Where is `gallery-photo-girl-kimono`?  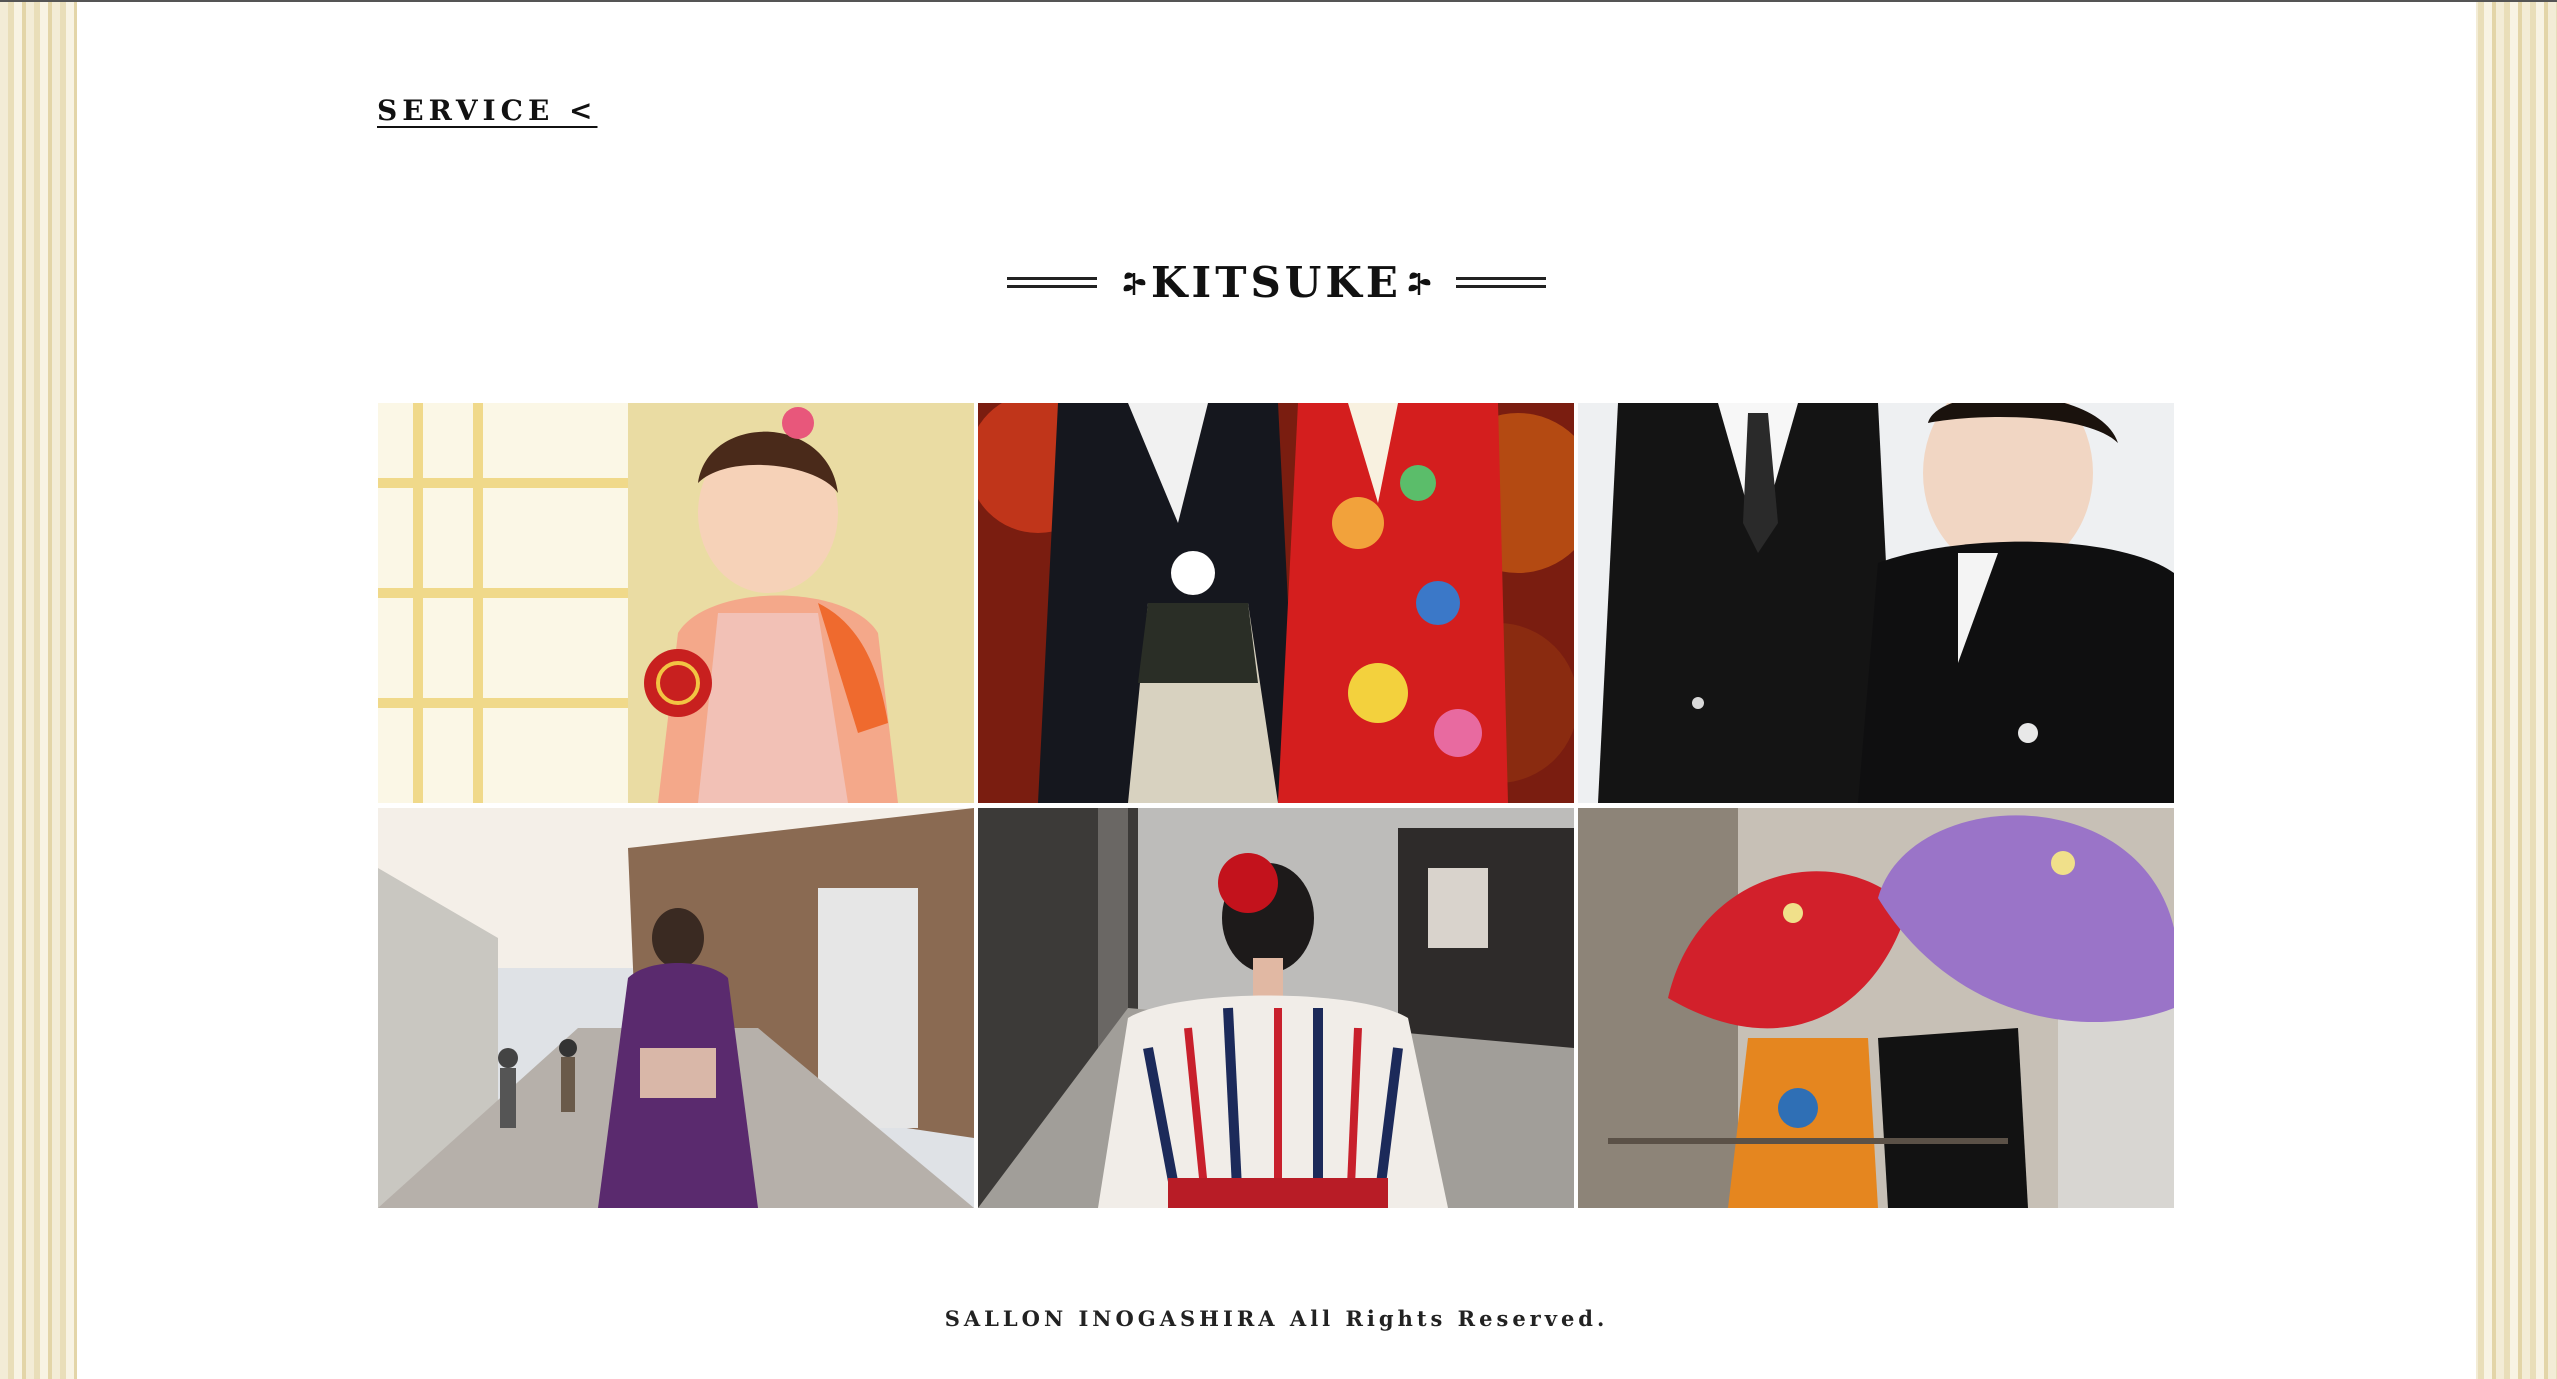 gallery-photo-girl-kimono is located at coordinates (676, 603).